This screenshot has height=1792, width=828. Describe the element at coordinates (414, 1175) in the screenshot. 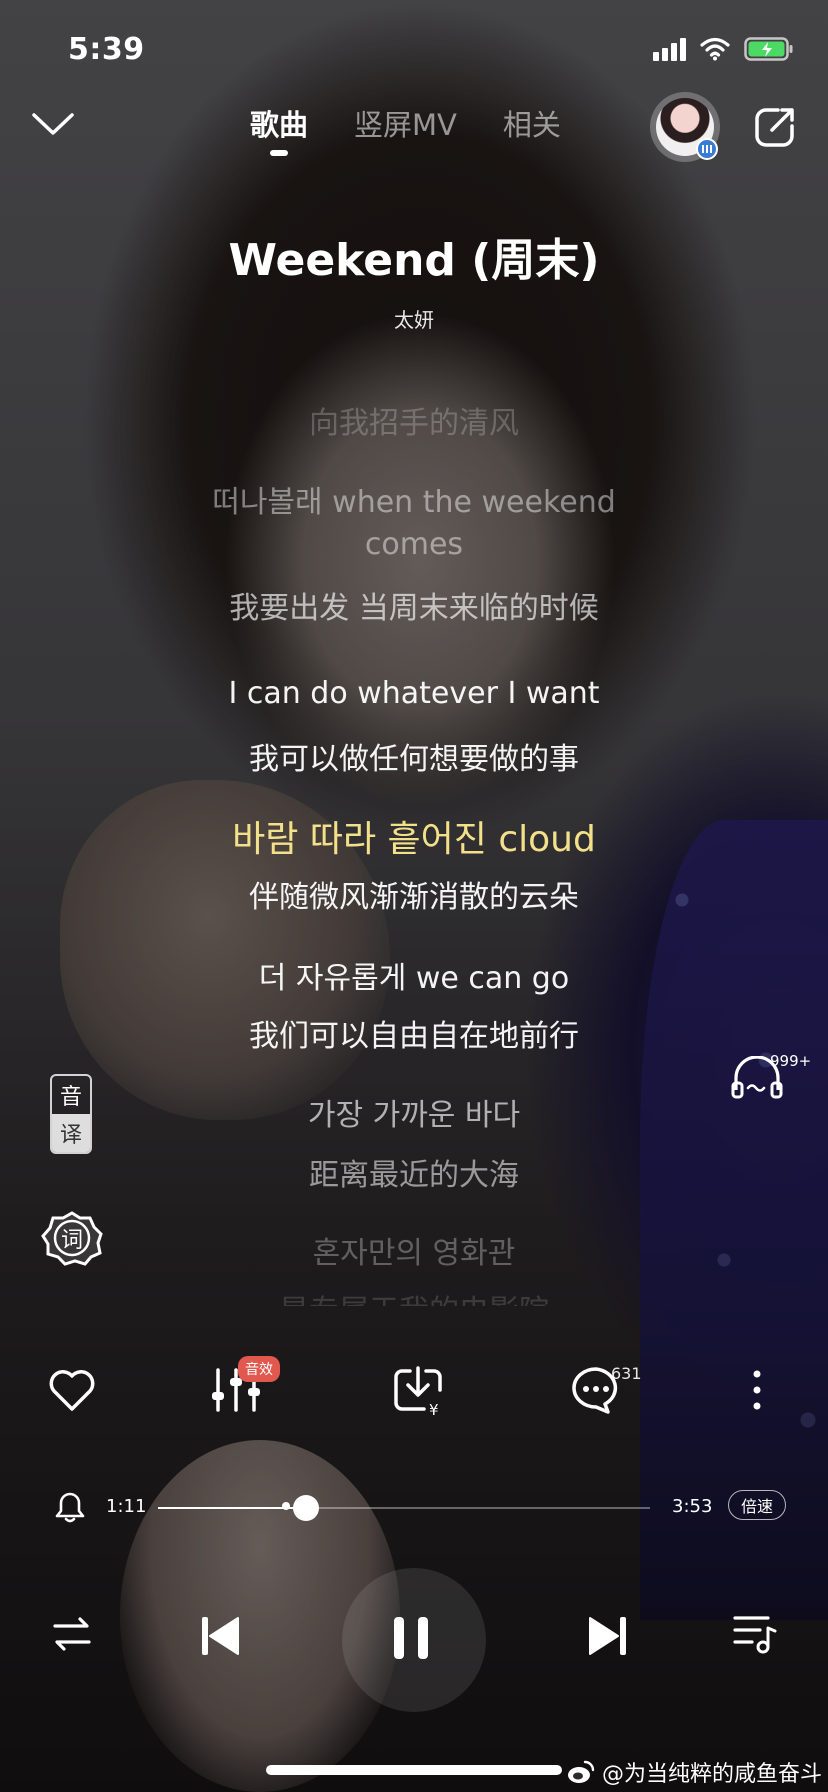

I see `lyric-line: 距离最近的大海` at that location.